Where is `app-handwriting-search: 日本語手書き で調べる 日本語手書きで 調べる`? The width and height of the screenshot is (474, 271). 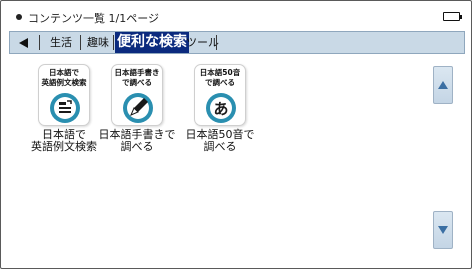 app-handwriting-search: 日本語手書き で調べる 日本語手書きで 調べる is located at coordinates (137, 114).